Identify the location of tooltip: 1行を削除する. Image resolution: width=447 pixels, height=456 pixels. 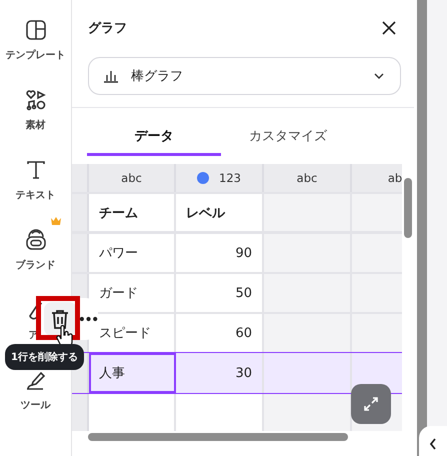
(44, 357).